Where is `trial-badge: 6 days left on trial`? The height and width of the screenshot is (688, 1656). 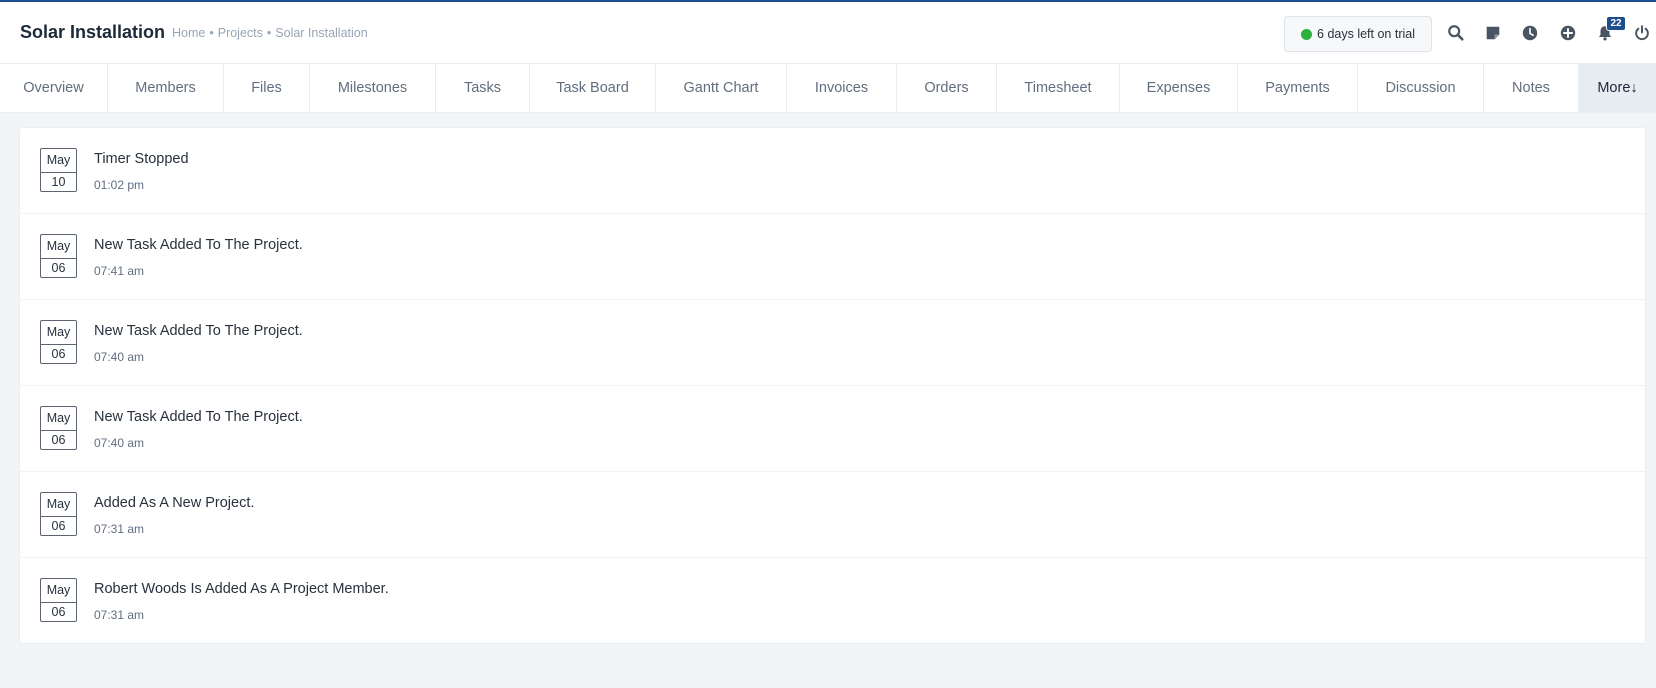 trial-badge: 6 days left on trial is located at coordinates (1358, 34).